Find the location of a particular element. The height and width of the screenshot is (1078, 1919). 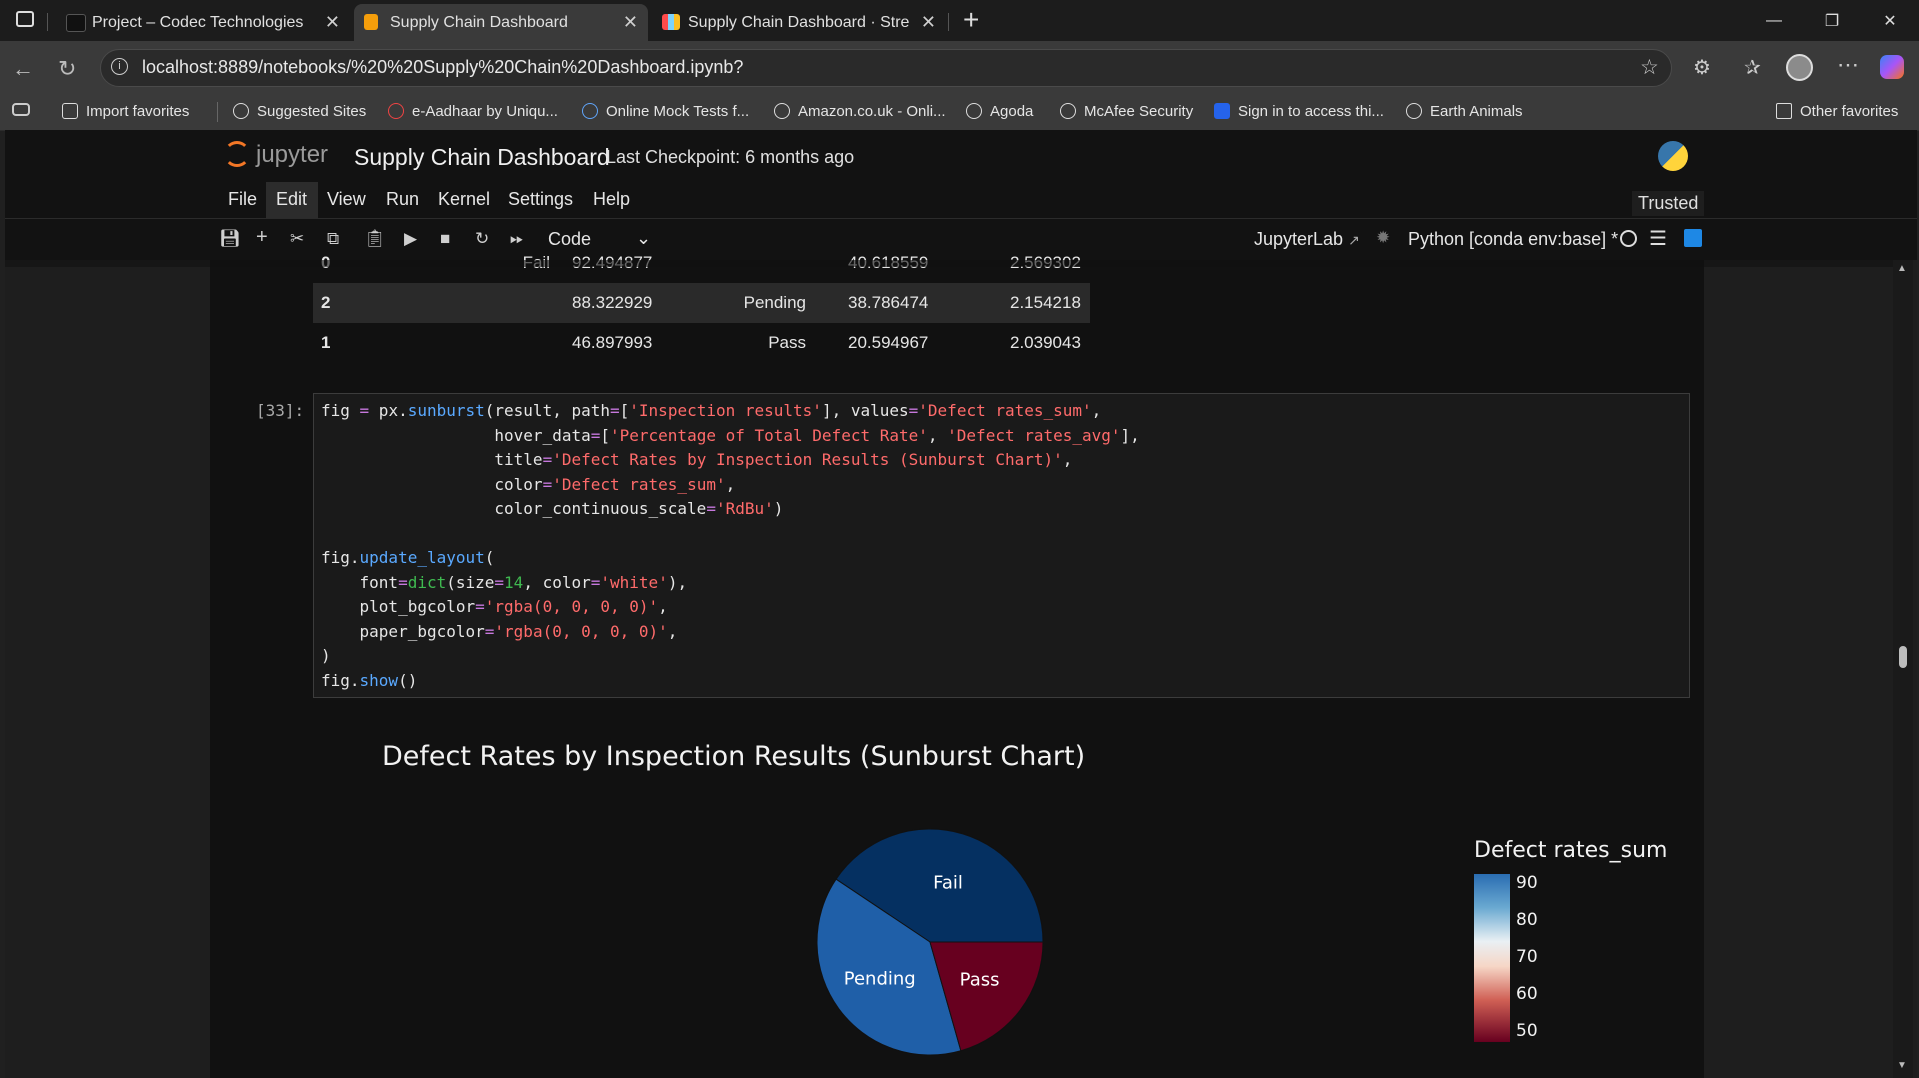

scroll-down-icon: ▼ is located at coordinates (1902, 1065).